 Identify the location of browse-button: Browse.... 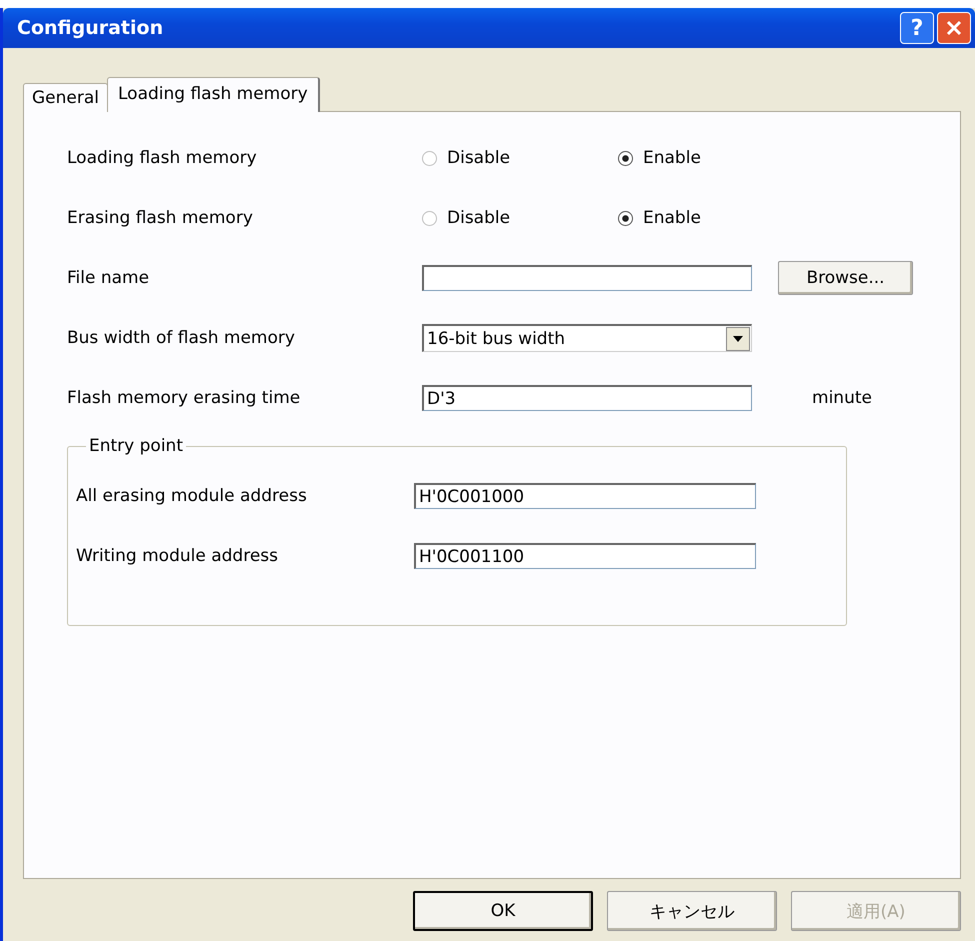
(845, 278).